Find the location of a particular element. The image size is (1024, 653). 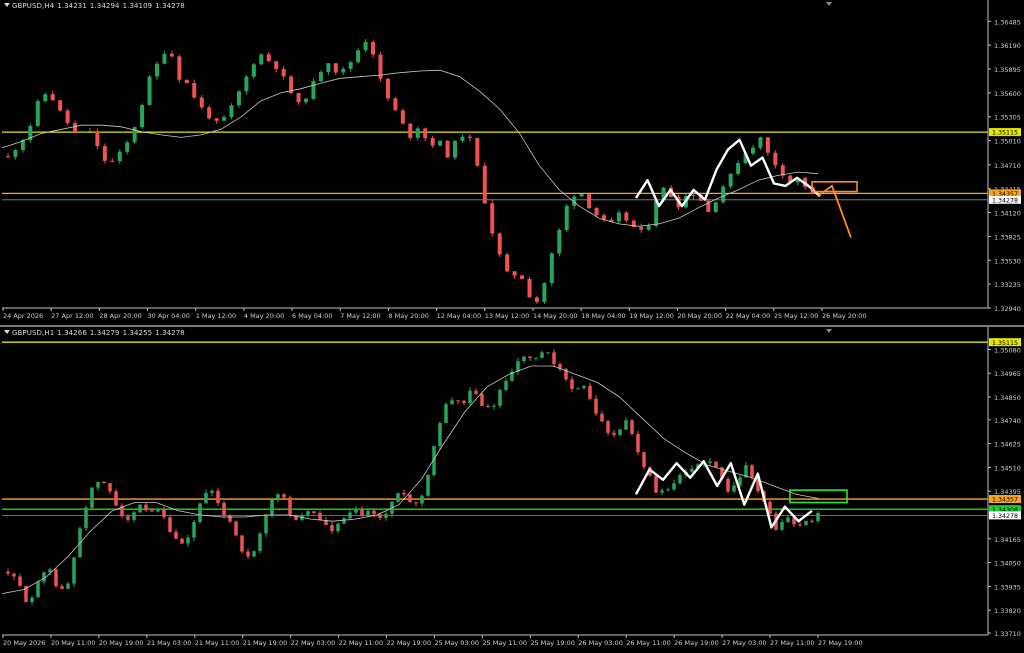

x-tick-label: 6 May 04:00 is located at coordinates (312, 316).